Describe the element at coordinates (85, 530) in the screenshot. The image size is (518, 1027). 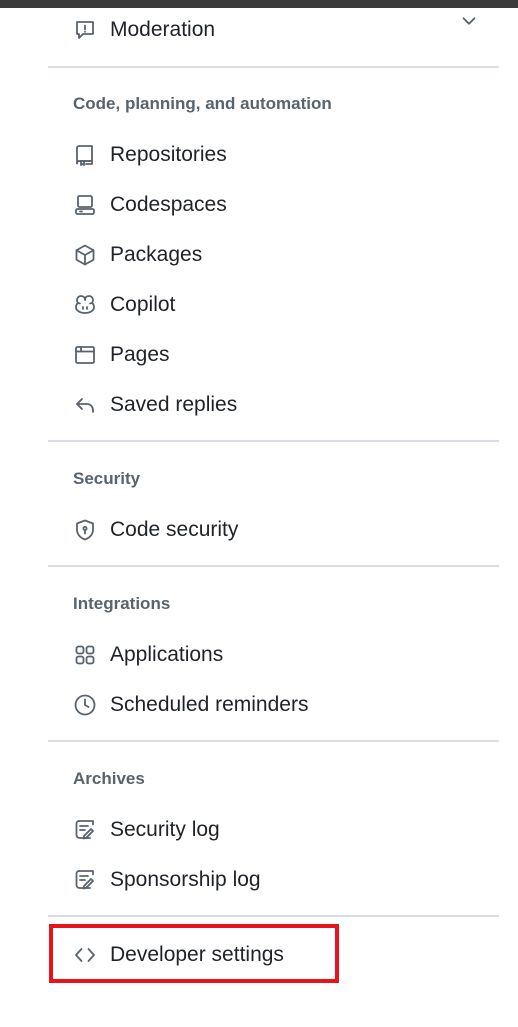
I see `shield-lock-icon` at that location.